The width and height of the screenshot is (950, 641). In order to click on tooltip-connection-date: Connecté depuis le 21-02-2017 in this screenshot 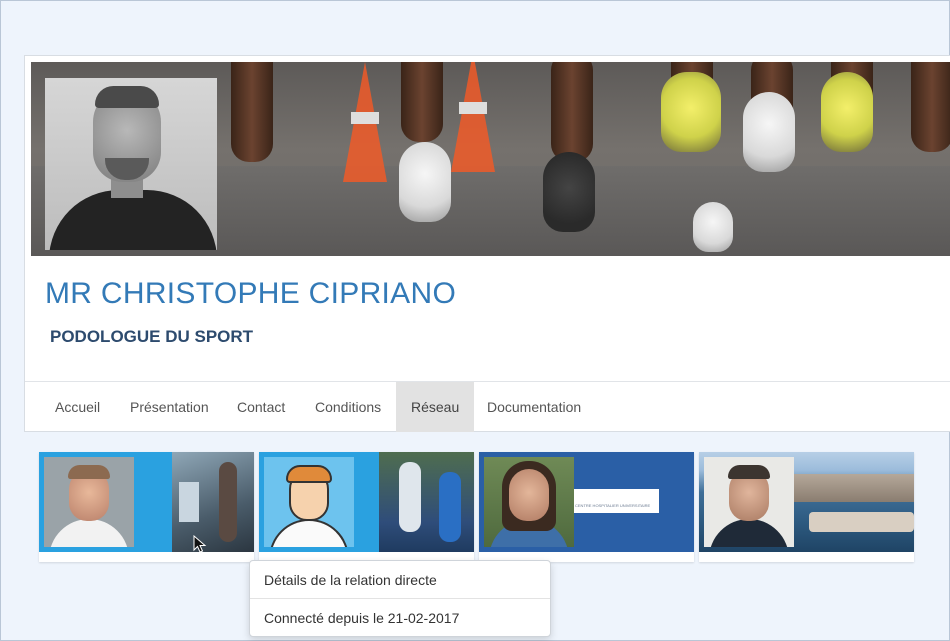, I will do `click(362, 618)`.